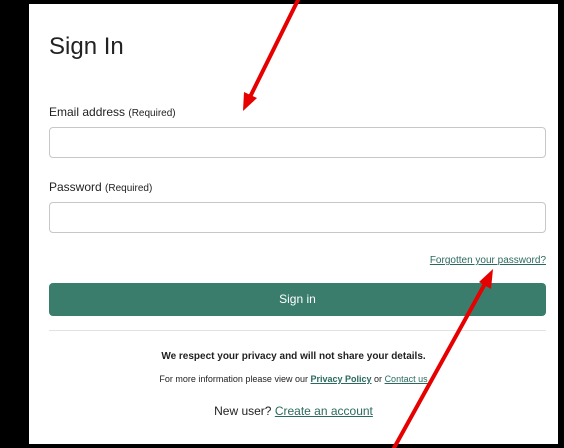  What do you see at coordinates (378, 379) in the screenshot?
I see `privacy-info-or: or` at bounding box center [378, 379].